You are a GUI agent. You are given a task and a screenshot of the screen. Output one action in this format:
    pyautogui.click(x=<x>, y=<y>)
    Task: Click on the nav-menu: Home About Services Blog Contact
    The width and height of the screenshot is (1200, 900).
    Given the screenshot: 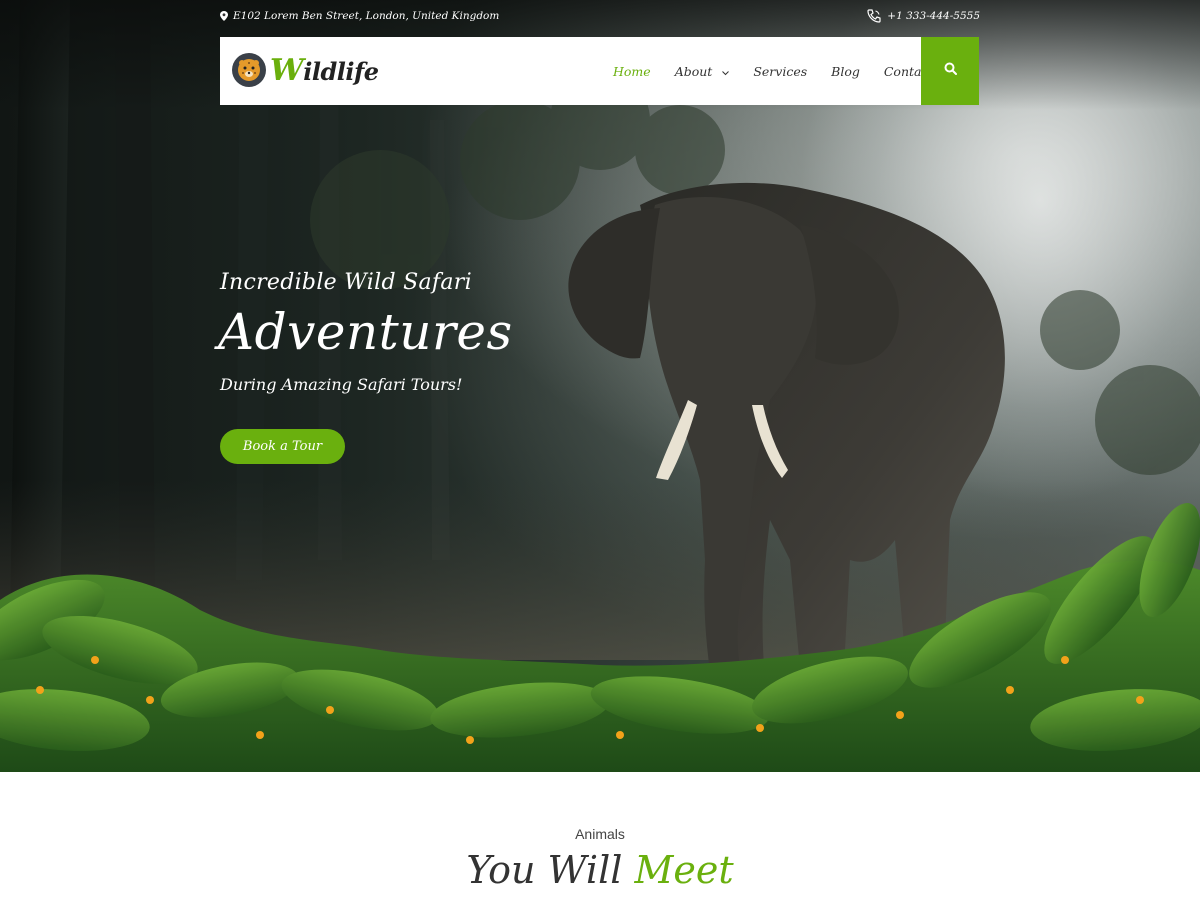 What is the action you would take?
    pyautogui.click(x=785, y=71)
    